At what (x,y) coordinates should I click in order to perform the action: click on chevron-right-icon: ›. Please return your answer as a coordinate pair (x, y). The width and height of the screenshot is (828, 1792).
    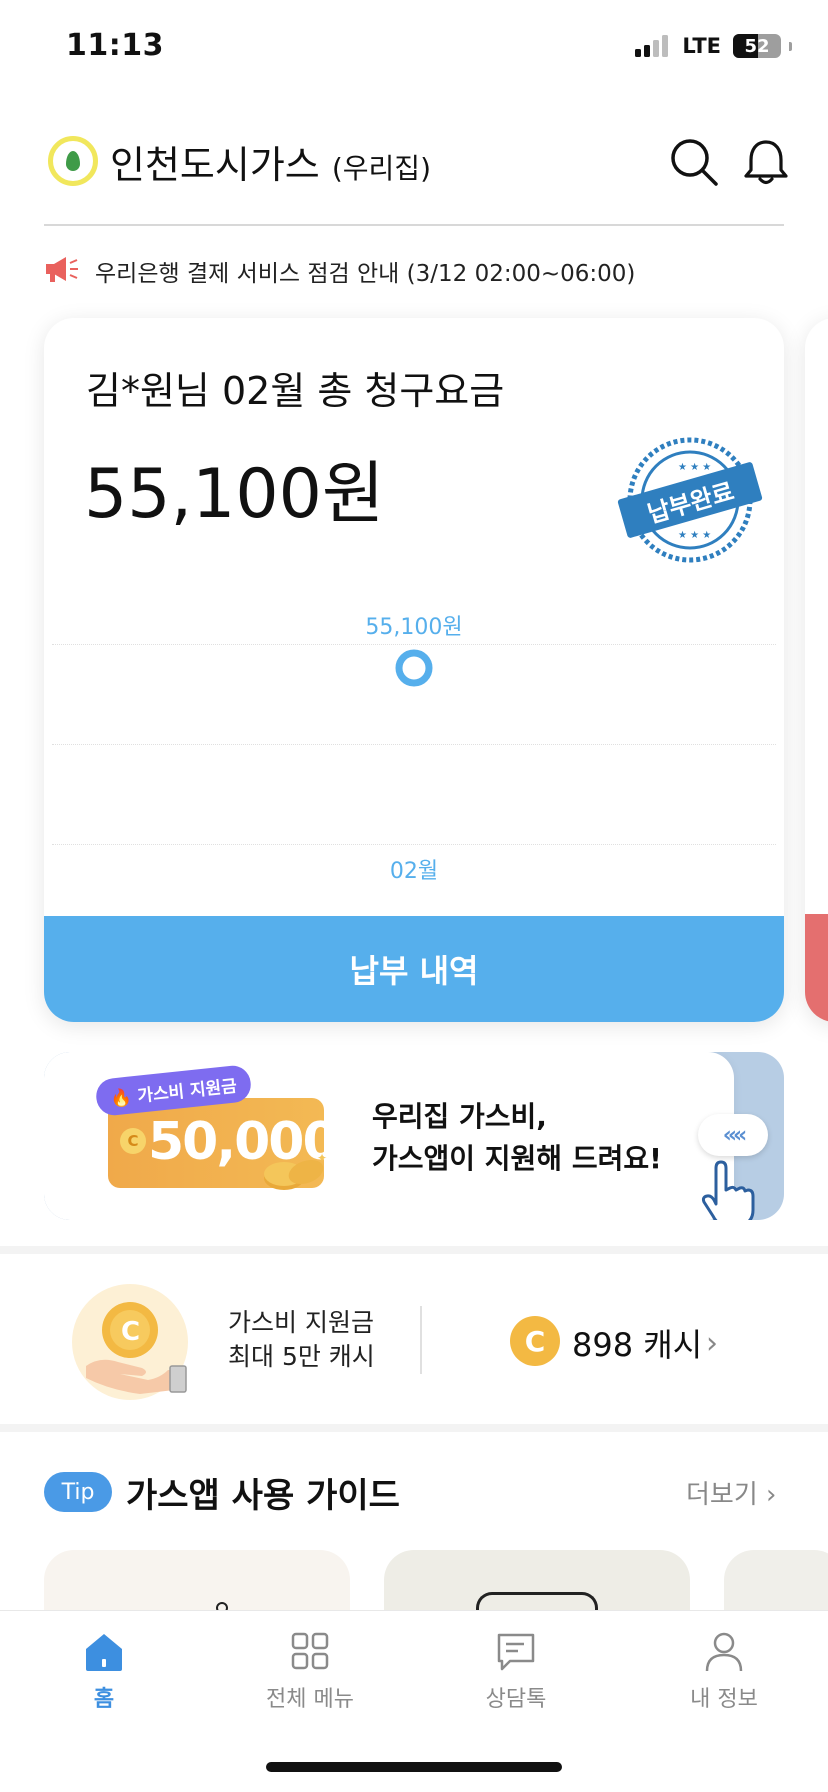
    Looking at the image, I should click on (712, 1343).